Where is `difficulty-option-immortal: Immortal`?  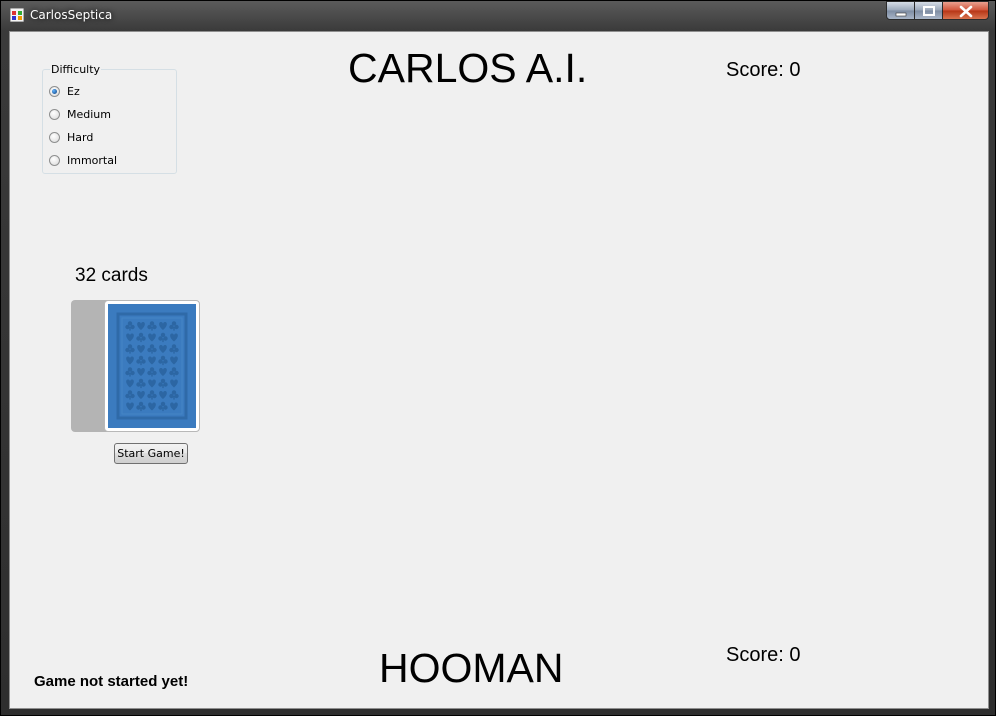
difficulty-option-immortal: Immortal is located at coordinates (109, 161).